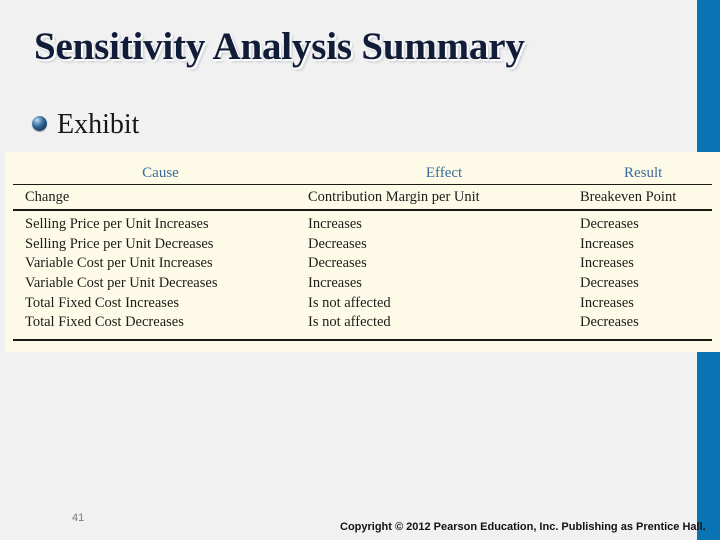  What do you see at coordinates (121, 283) in the screenshot?
I see `cell-cause: Variable Cost per Unit Decreases` at bounding box center [121, 283].